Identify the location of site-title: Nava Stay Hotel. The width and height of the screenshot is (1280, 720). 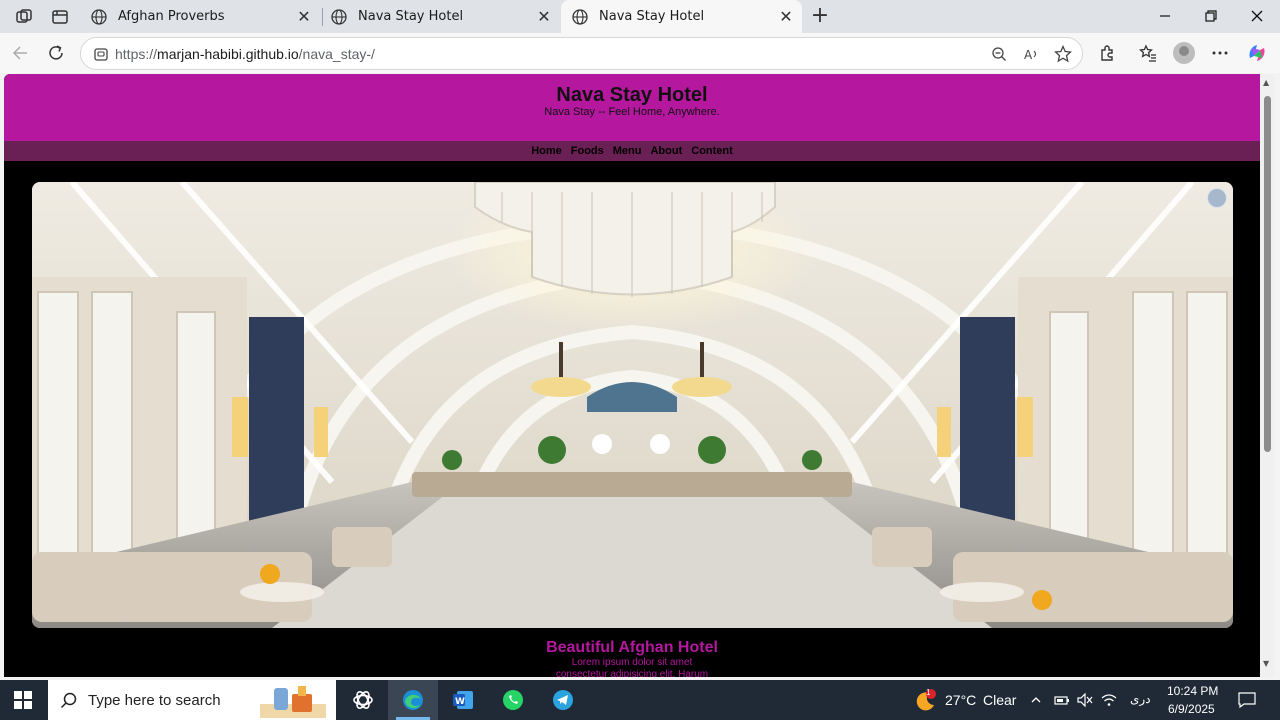
(632, 95).